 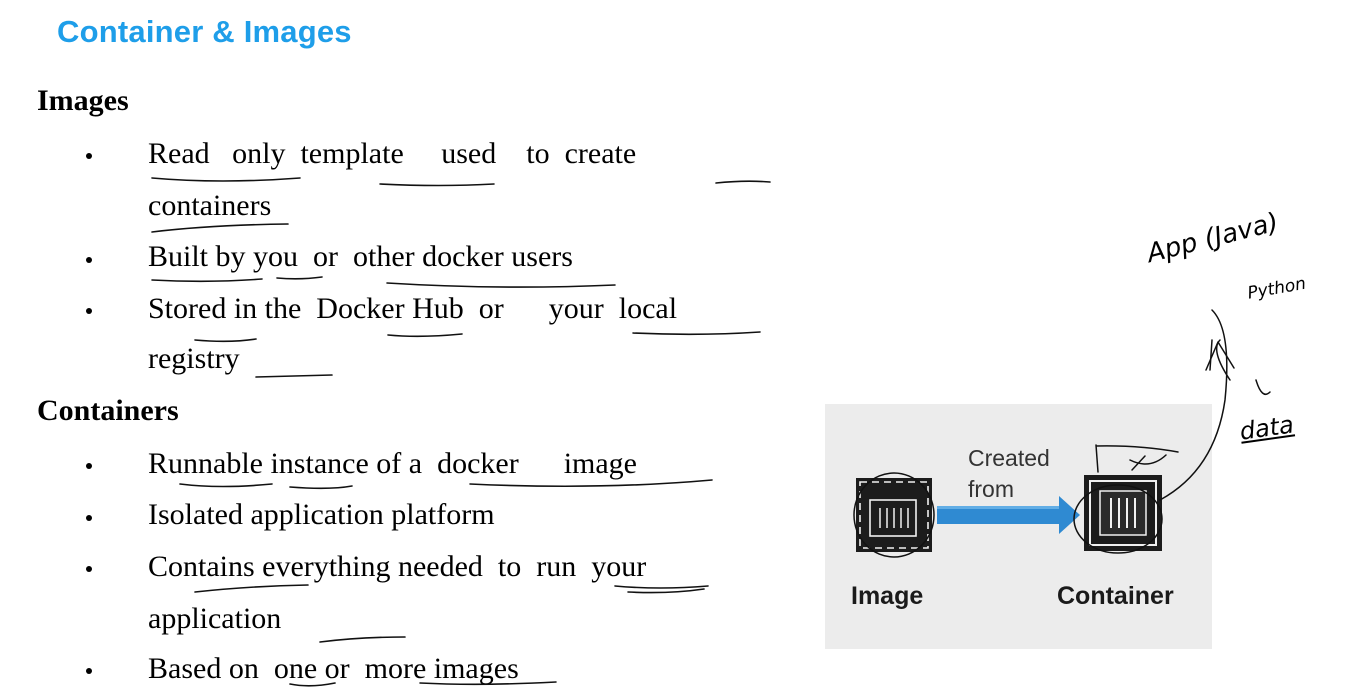 I want to click on containers-bullet-2: Isolated application platform, so click(x=468, y=515).